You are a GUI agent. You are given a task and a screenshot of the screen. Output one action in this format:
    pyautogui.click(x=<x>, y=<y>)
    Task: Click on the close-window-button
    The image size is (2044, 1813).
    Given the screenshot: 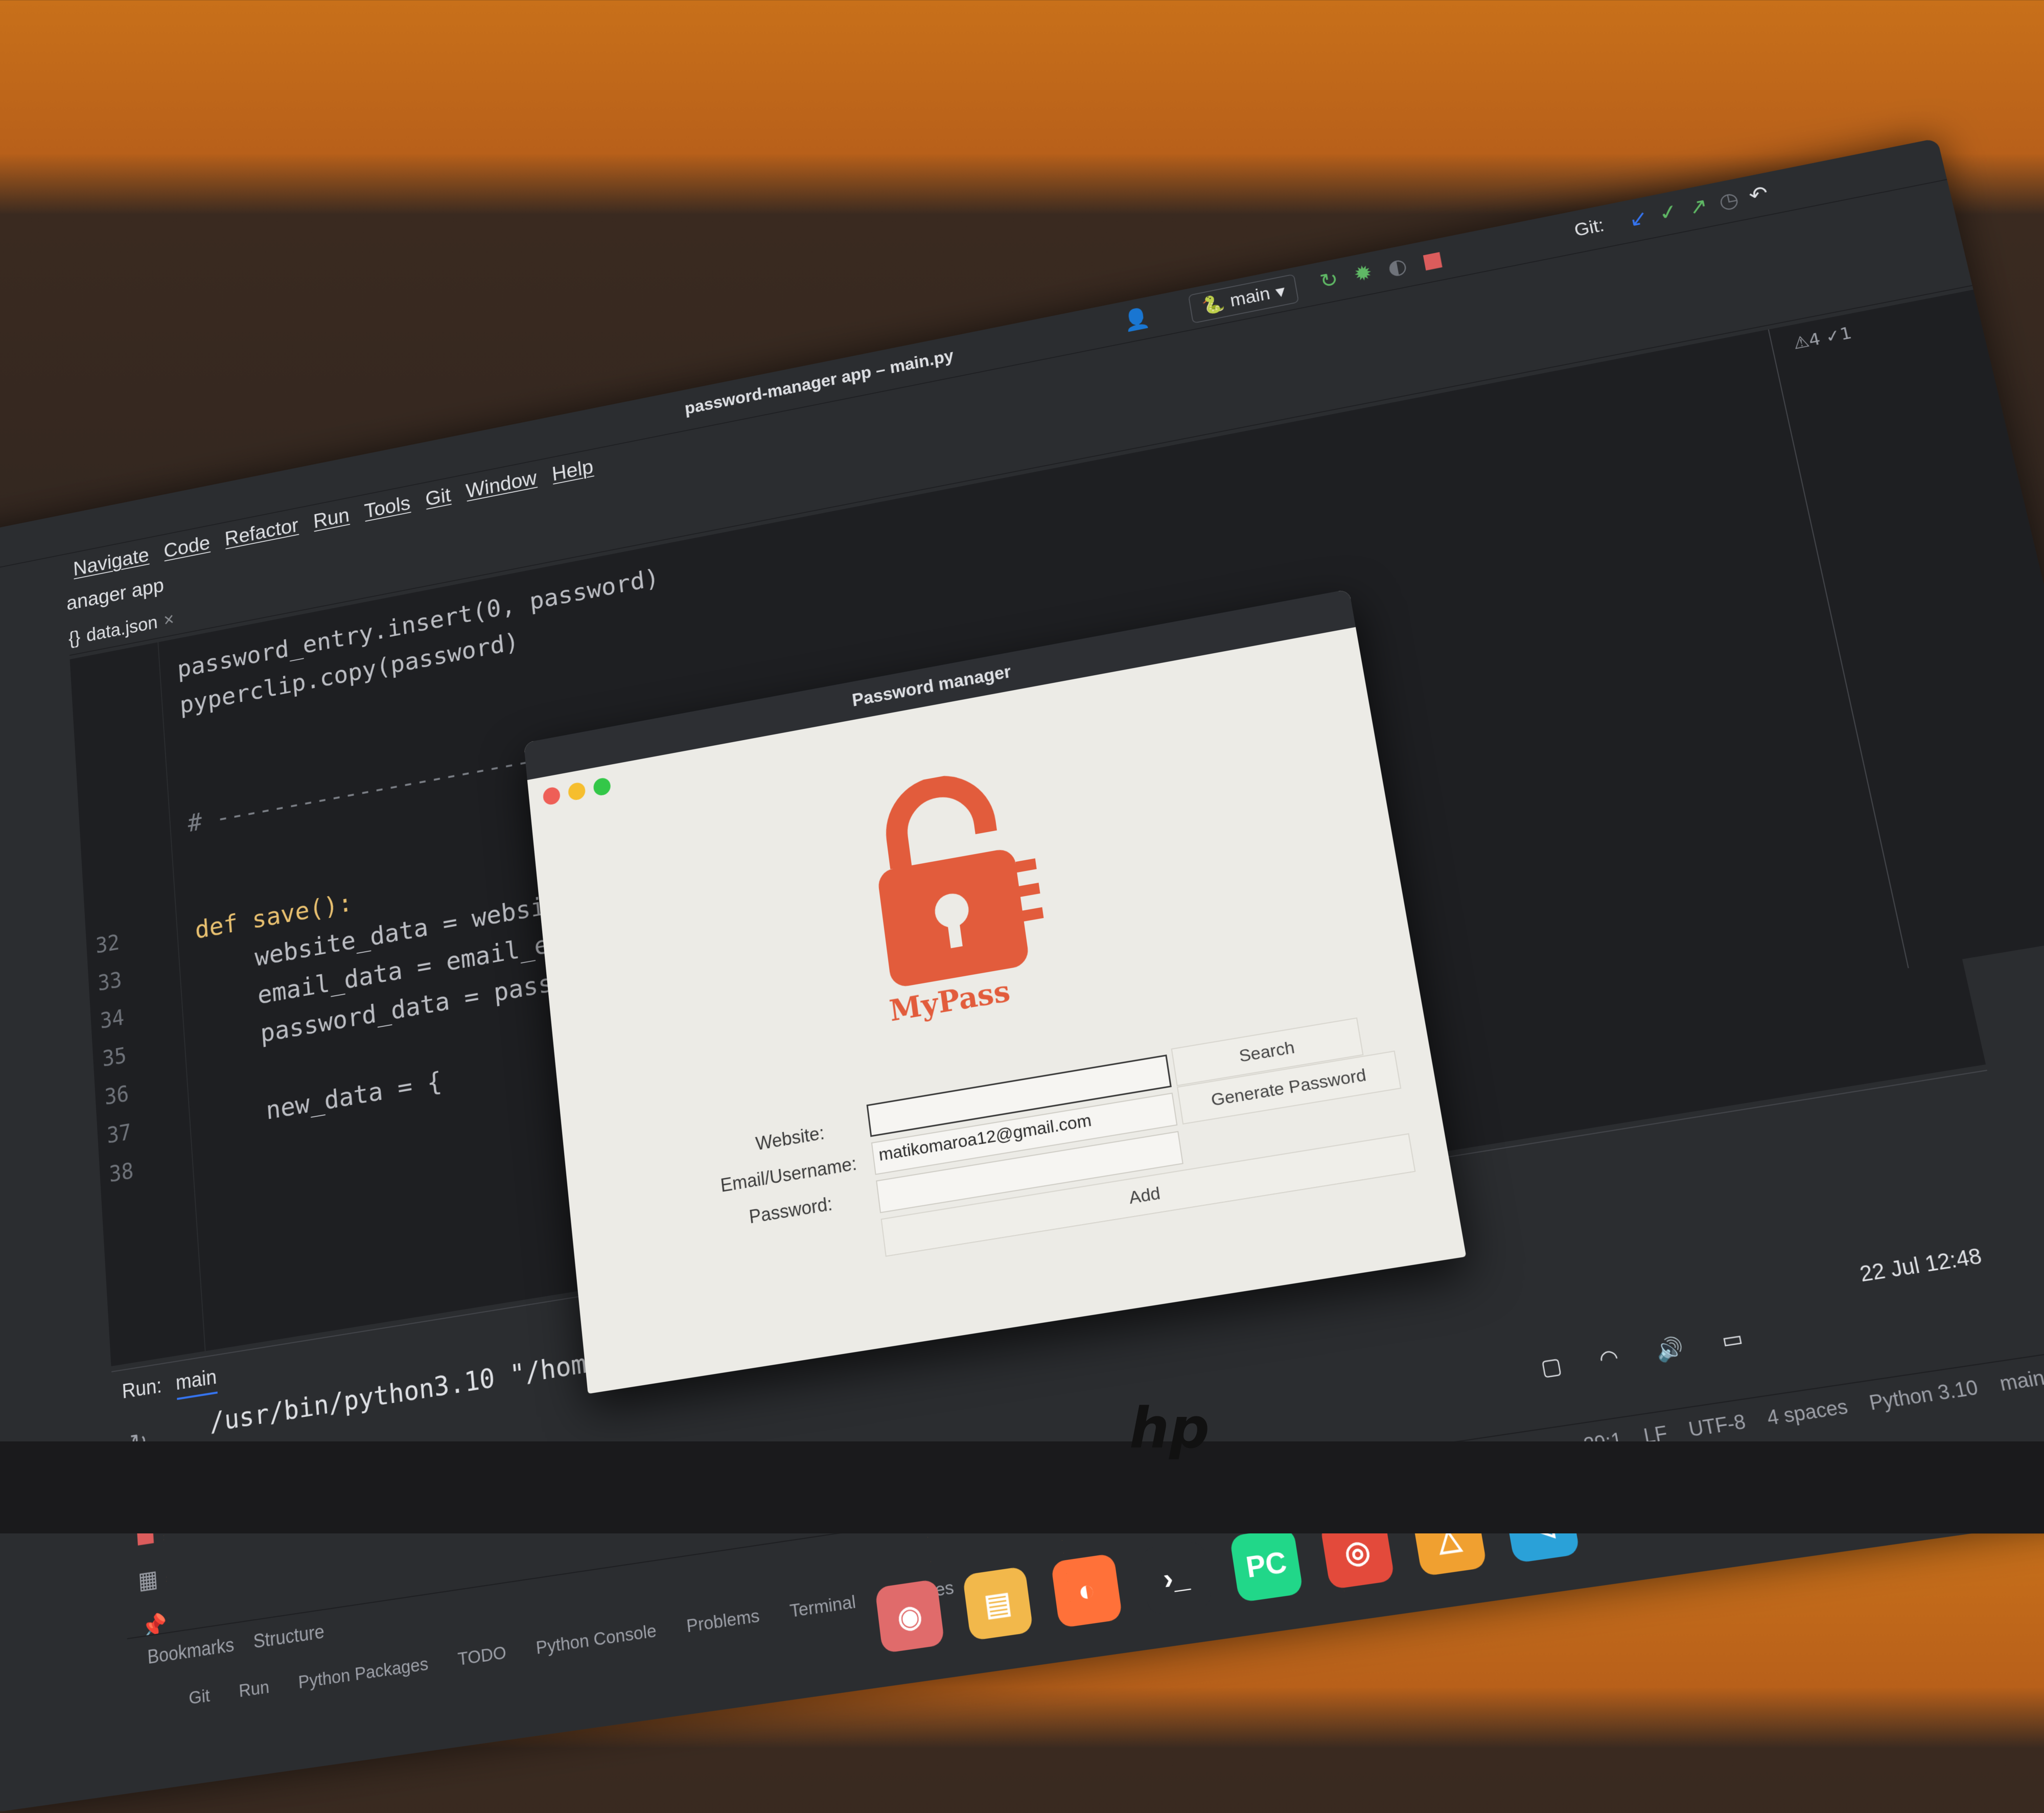 What is the action you would take?
    pyautogui.click(x=551, y=796)
    